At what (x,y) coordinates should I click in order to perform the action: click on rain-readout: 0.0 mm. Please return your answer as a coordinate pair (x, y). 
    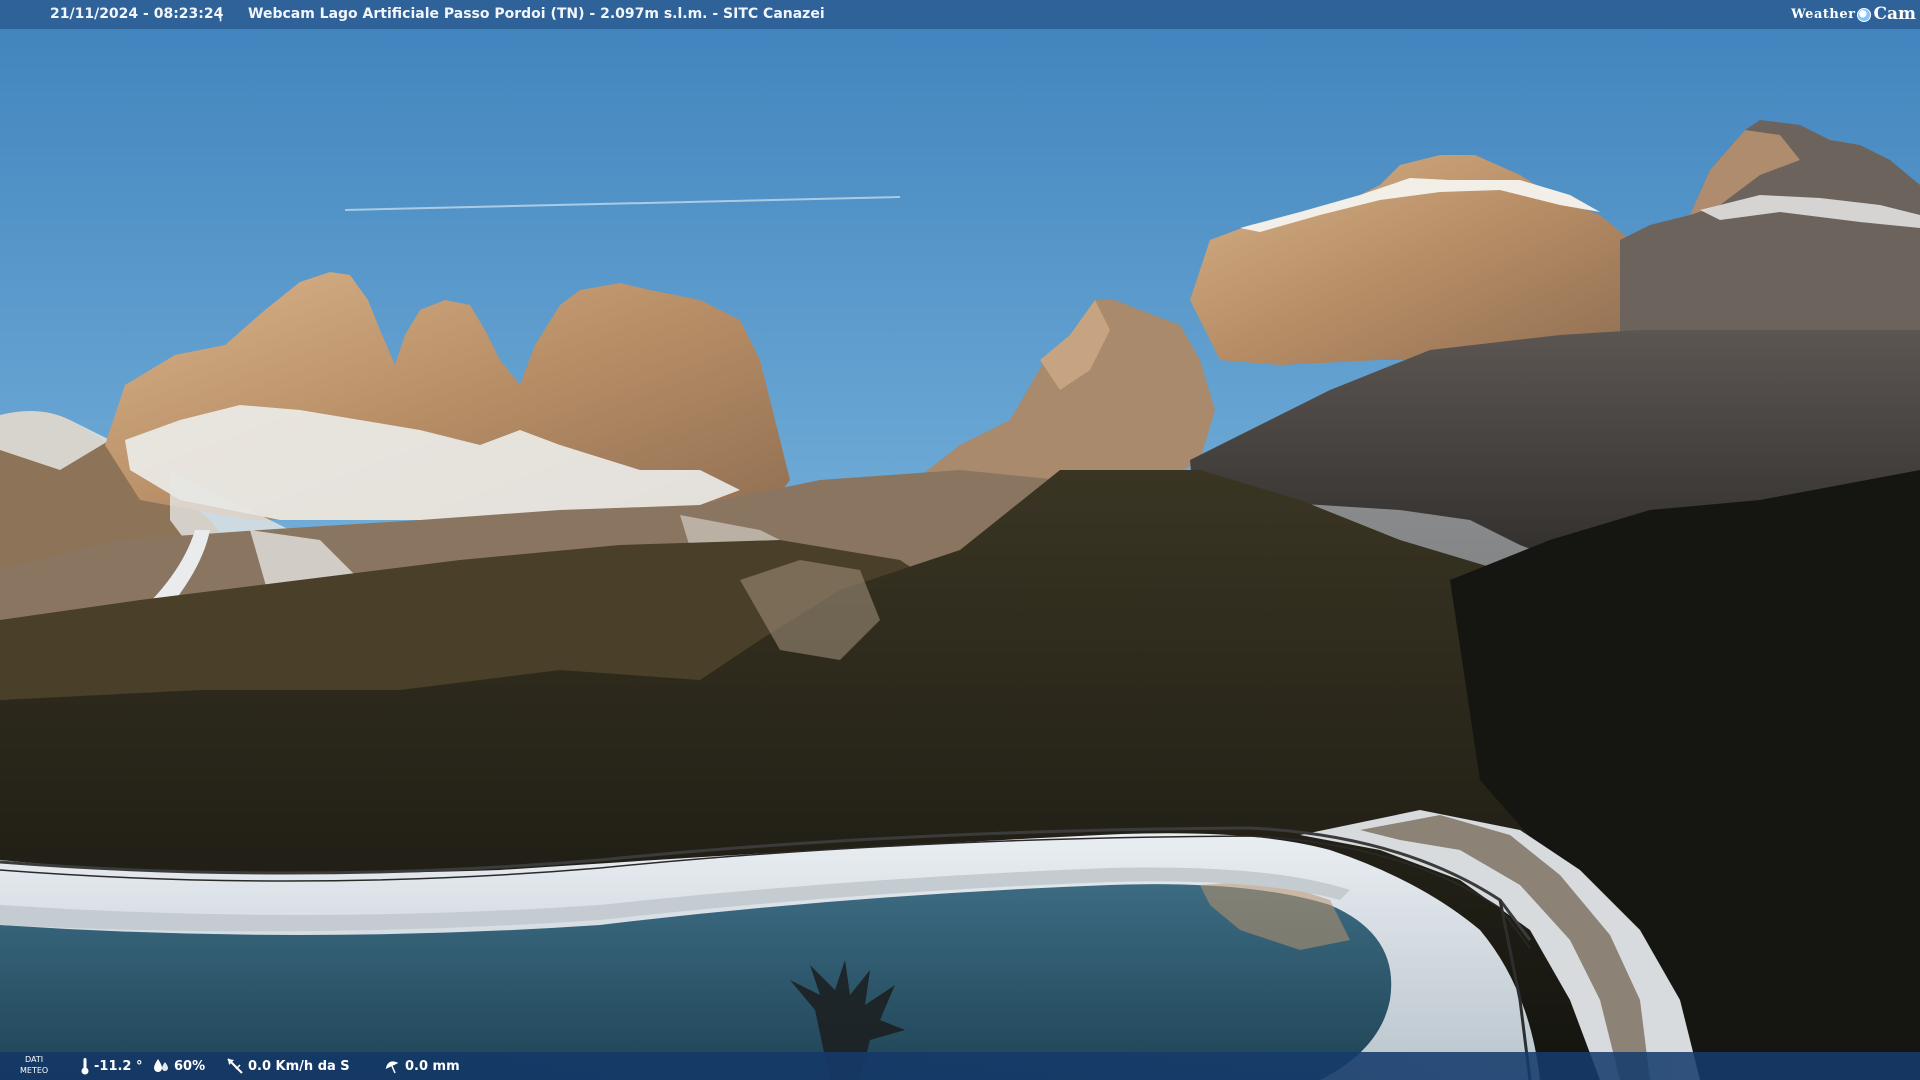
    Looking at the image, I should click on (421, 1066).